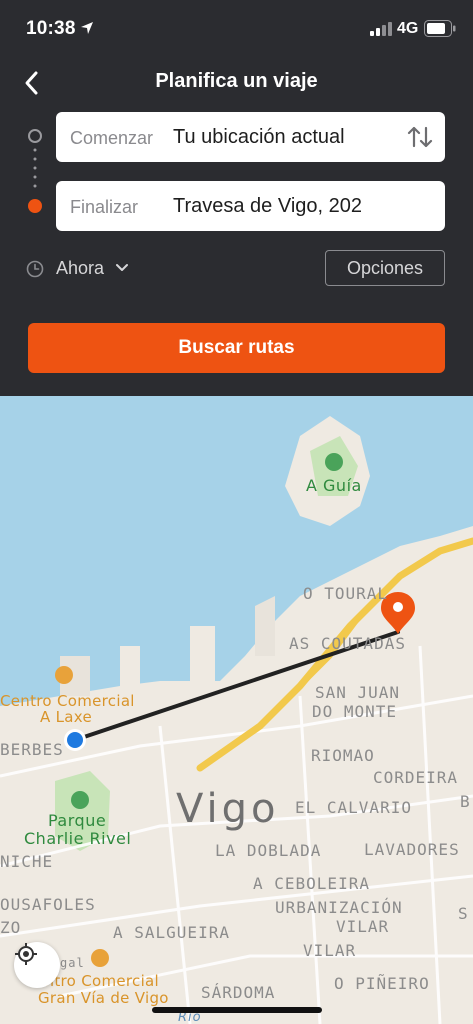 The width and height of the screenshot is (473, 1024). Describe the element at coordinates (77, 820) in the screenshot. I see `map-label: Parque` at that location.